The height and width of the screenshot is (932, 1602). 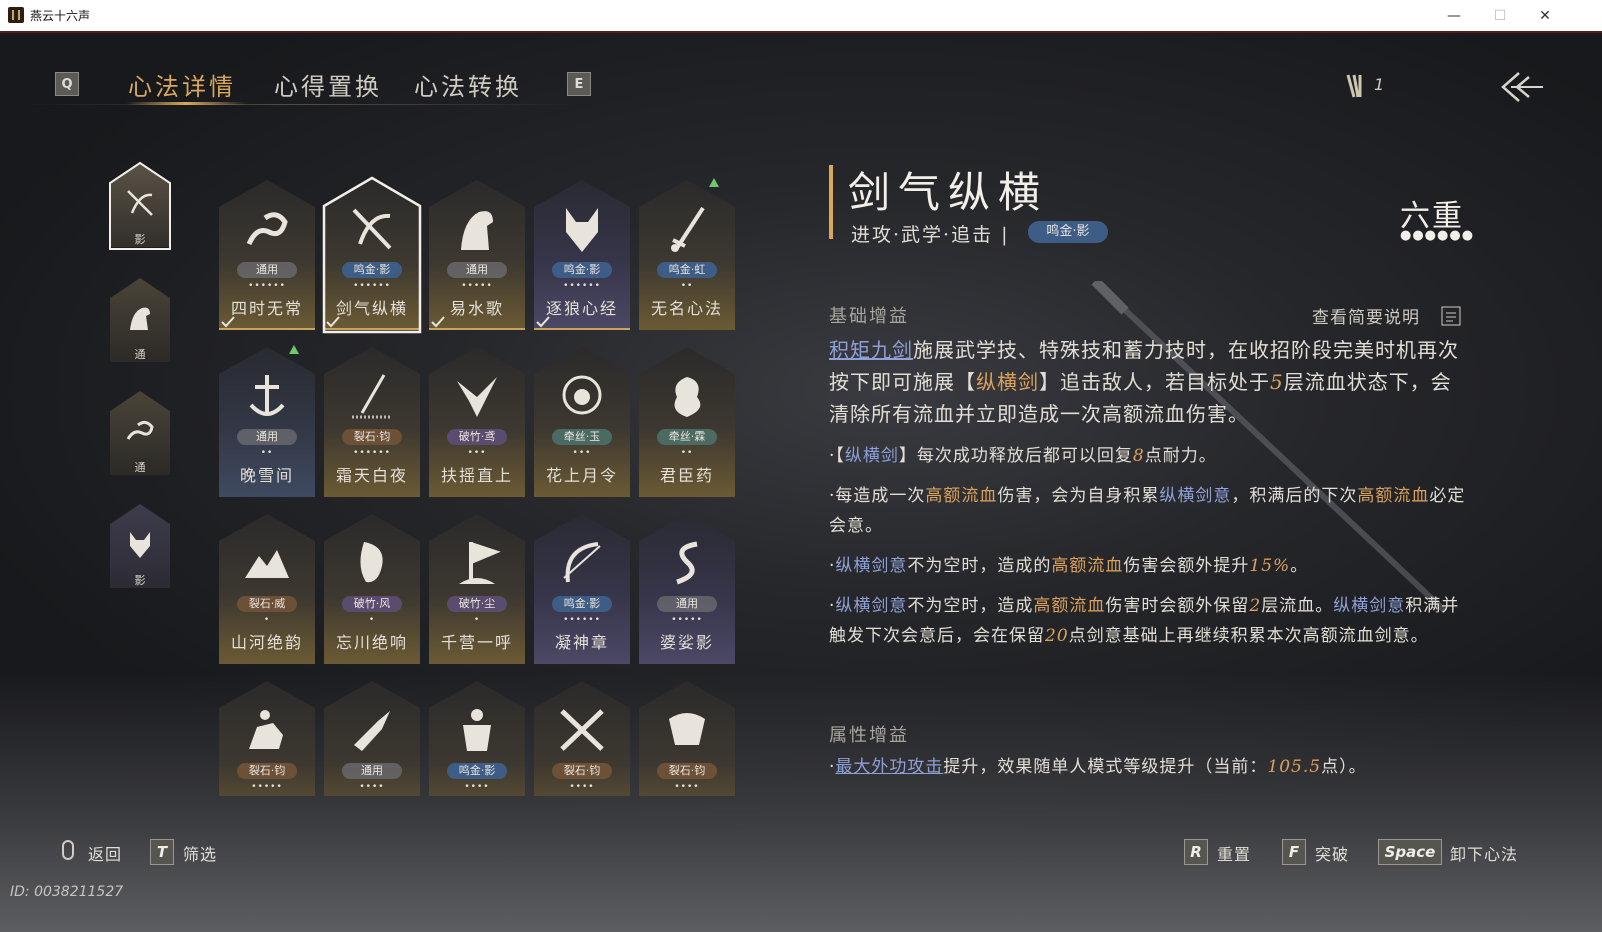 What do you see at coordinates (1277, 382) in the screenshot?
I see `number: 5` at bounding box center [1277, 382].